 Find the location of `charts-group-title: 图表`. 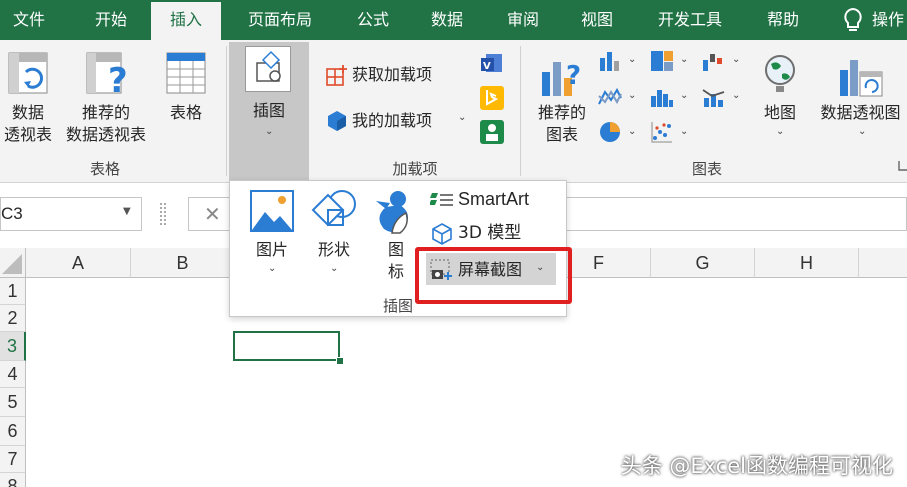

charts-group-title: 图表 is located at coordinates (706, 169).